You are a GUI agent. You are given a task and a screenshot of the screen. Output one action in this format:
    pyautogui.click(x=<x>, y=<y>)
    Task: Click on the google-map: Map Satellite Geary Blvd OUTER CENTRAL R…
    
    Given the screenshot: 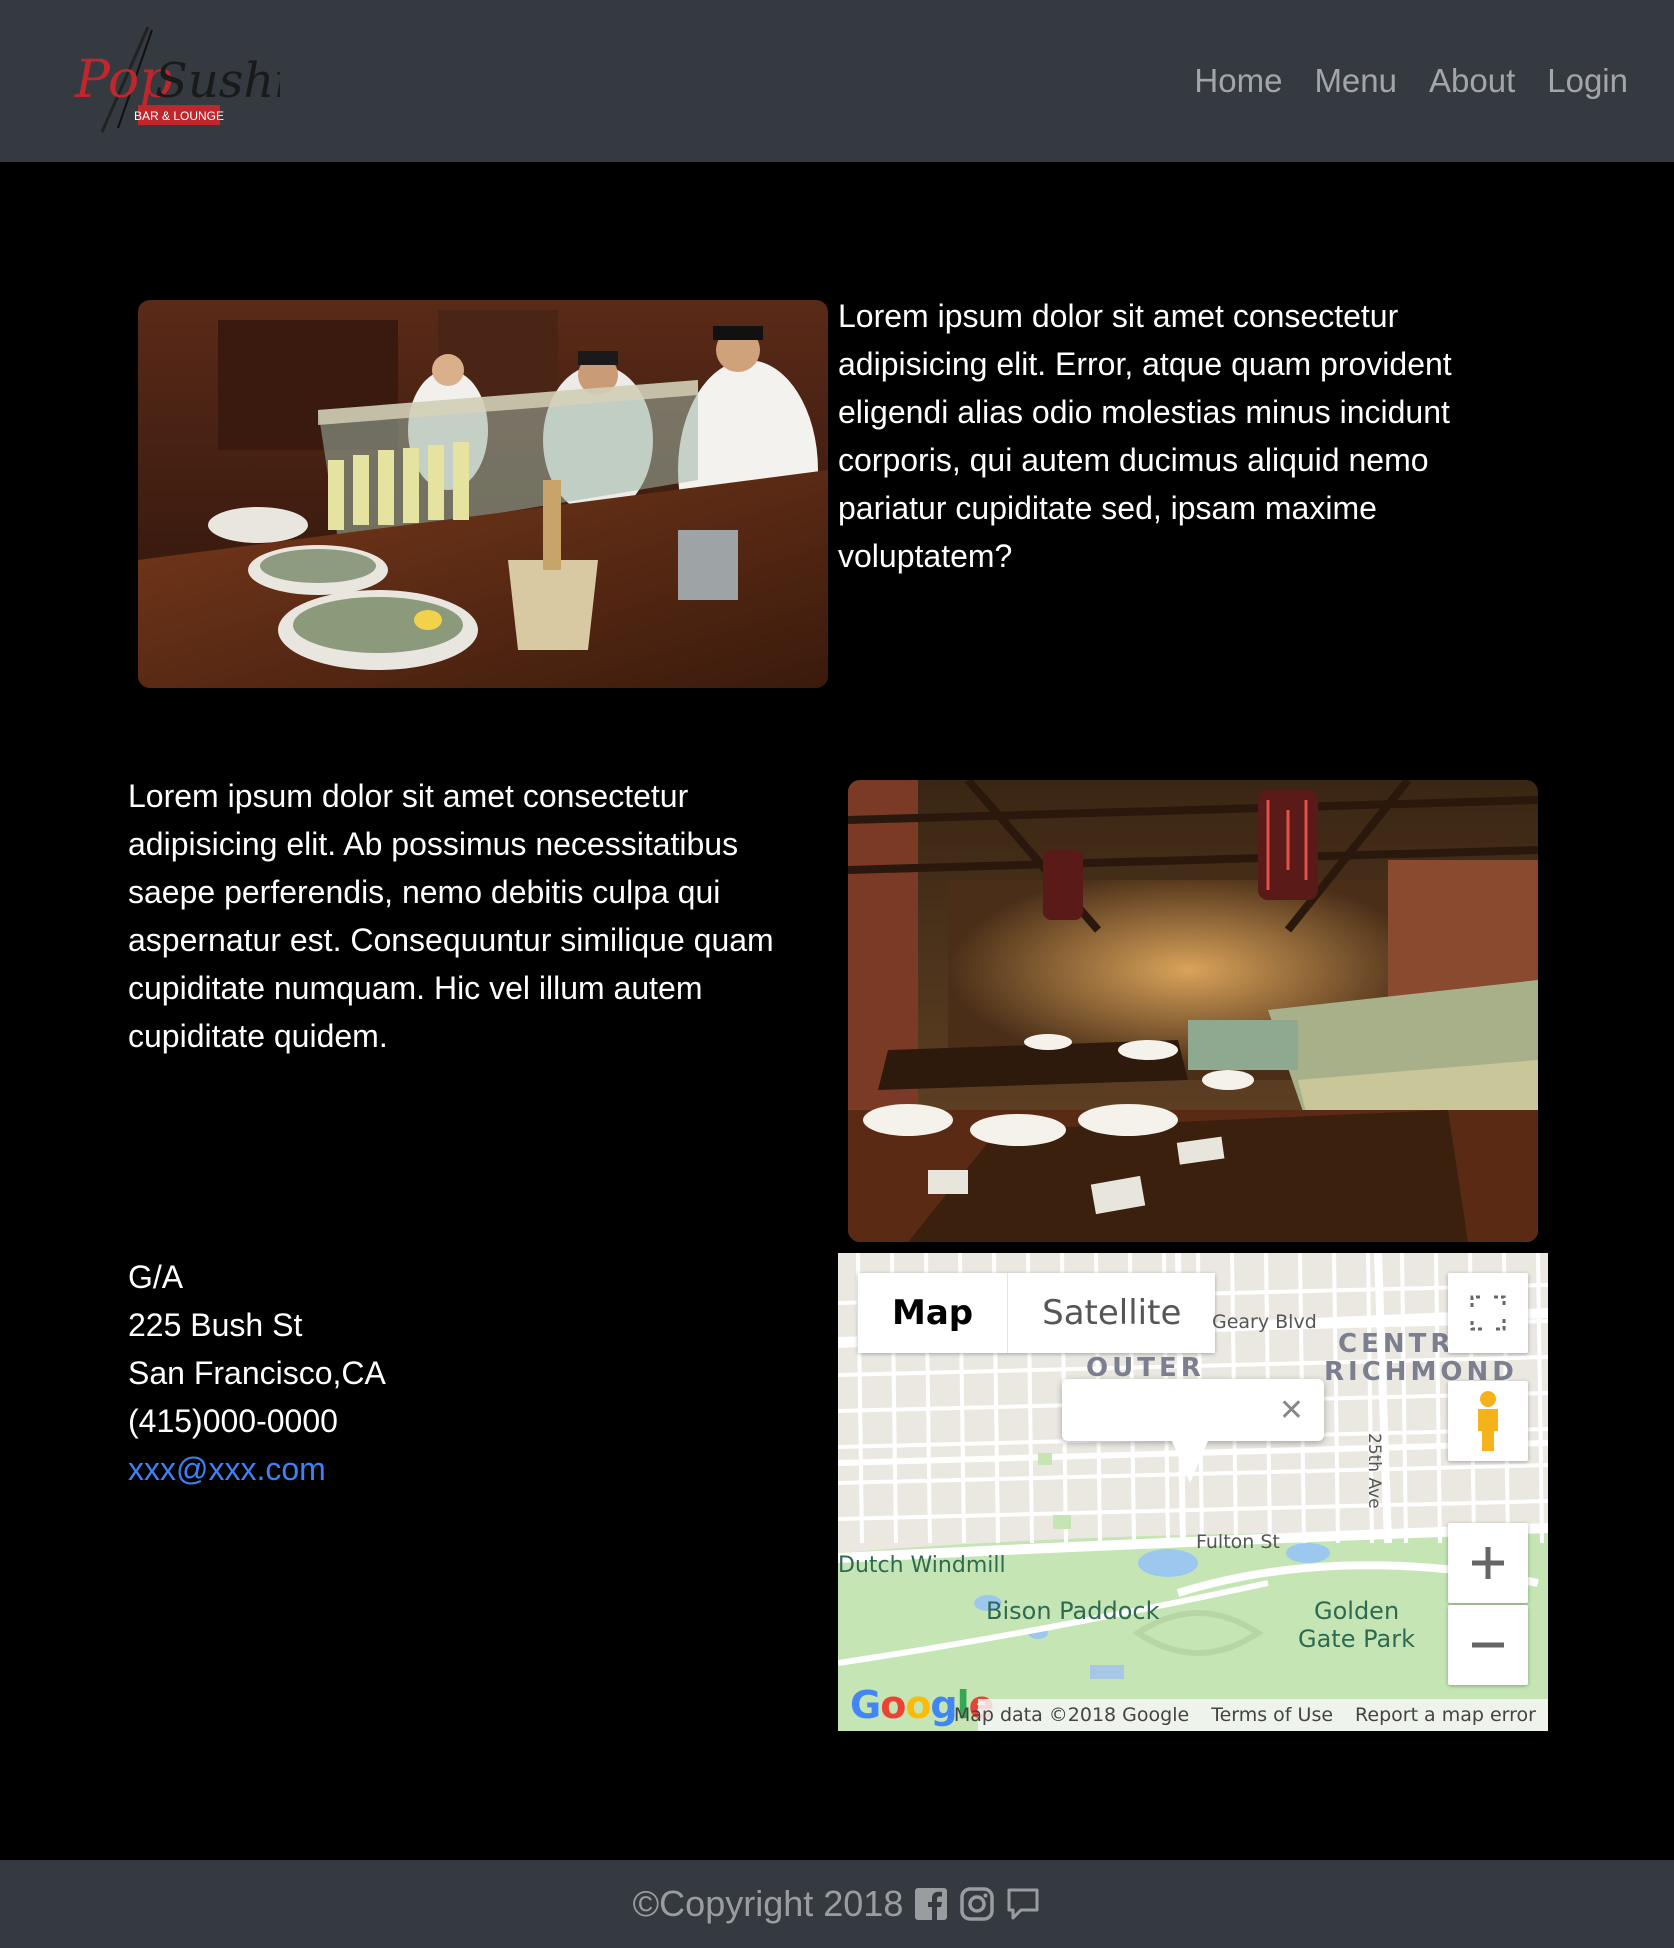 What is the action you would take?
    pyautogui.click(x=1193, y=1492)
    